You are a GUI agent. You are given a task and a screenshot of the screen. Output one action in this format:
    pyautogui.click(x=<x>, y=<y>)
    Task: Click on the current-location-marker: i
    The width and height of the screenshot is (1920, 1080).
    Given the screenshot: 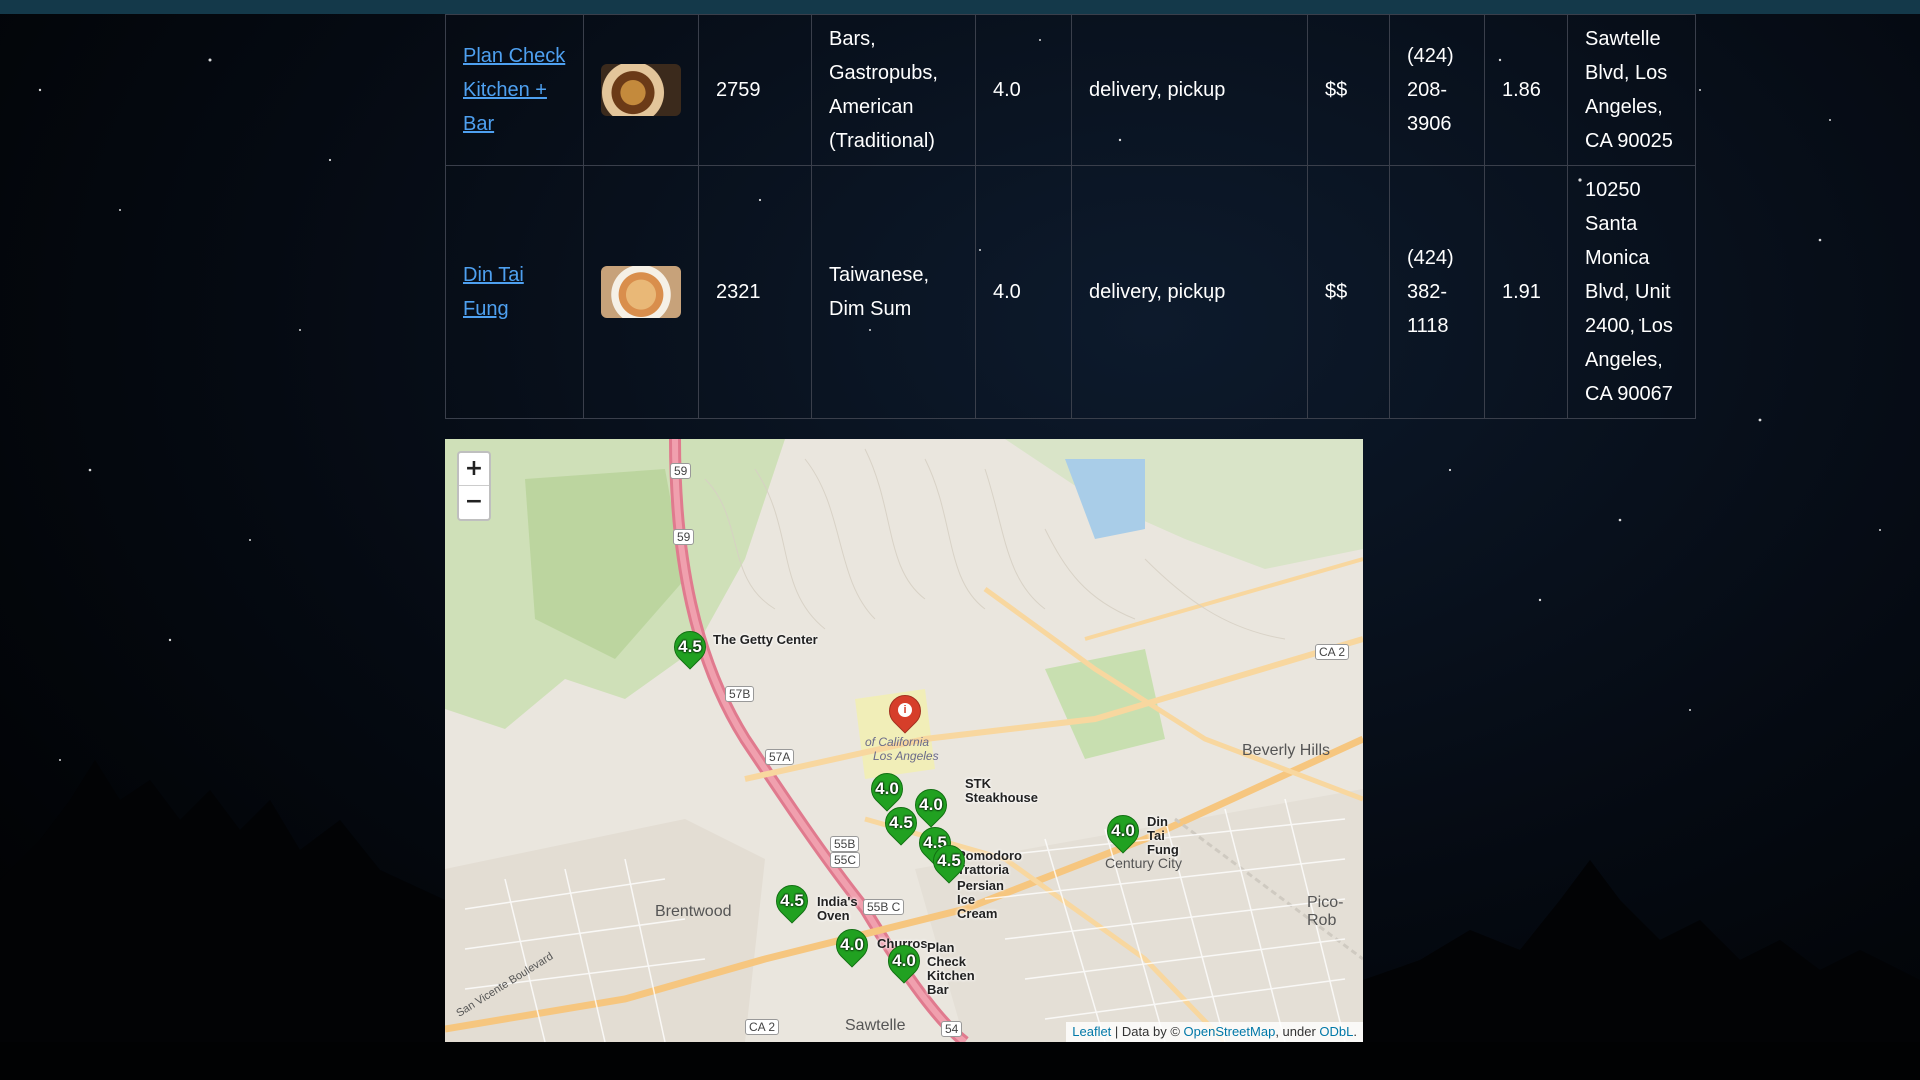 What is the action you would take?
    pyautogui.click(x=905, y=713)
    